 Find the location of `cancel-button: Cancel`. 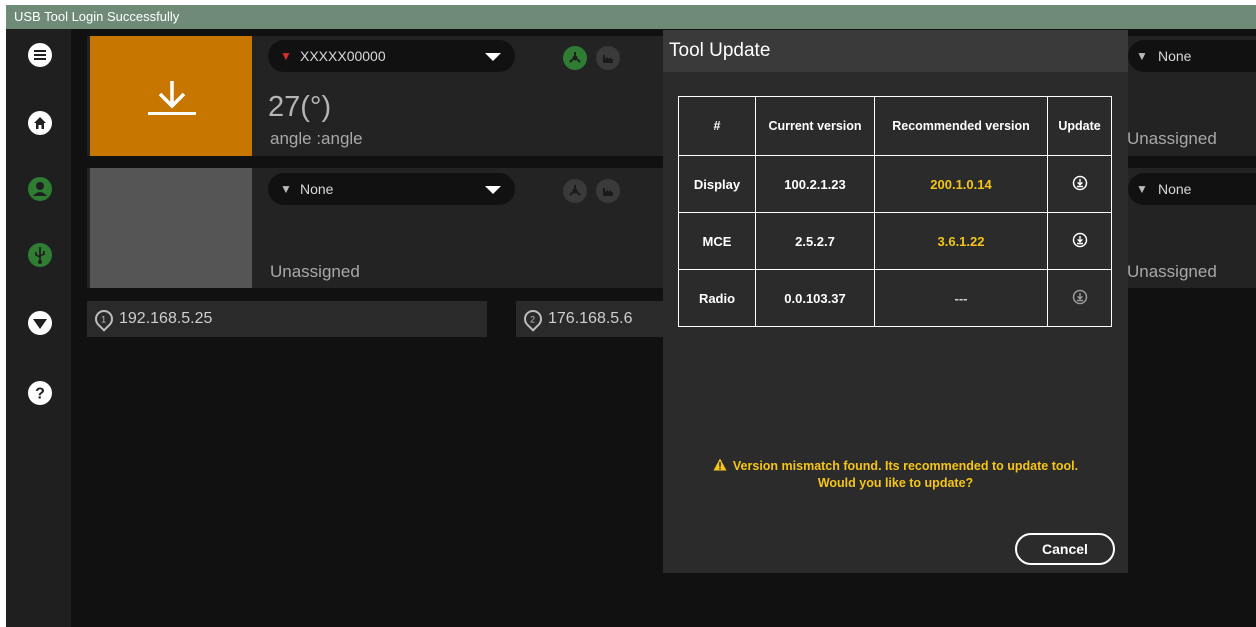

cancel-button: Cancel is located at coordinates (1065, 549).